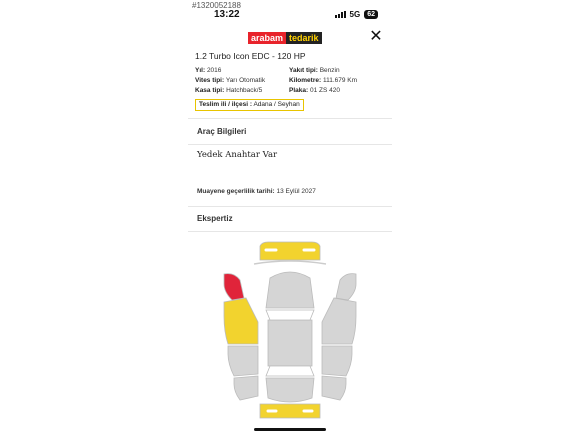 This screenshot has height=435, width=580. Describe the element at coordinates (290, 390) in the screenshot. I see `trunk-part` at that location.